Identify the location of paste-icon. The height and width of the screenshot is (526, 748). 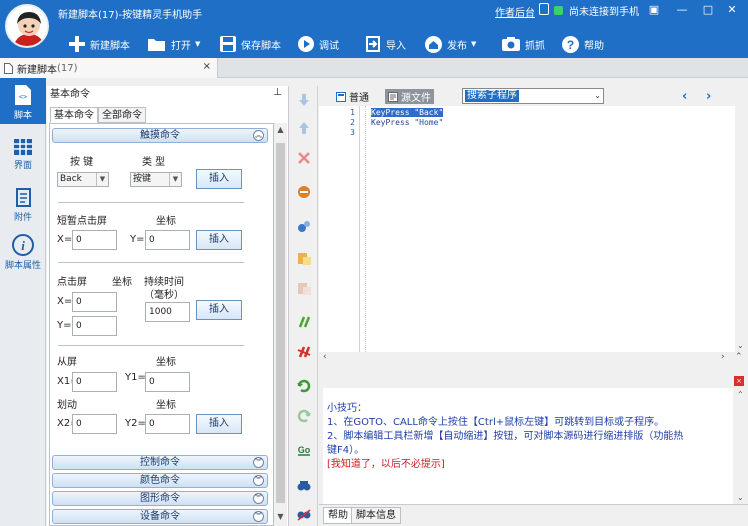
(304, 258).